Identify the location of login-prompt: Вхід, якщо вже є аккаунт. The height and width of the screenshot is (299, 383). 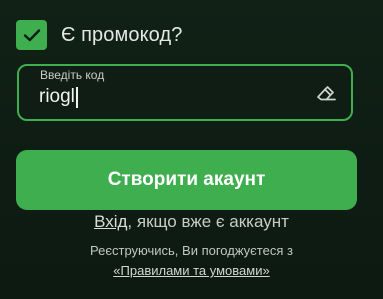
(191, 222).